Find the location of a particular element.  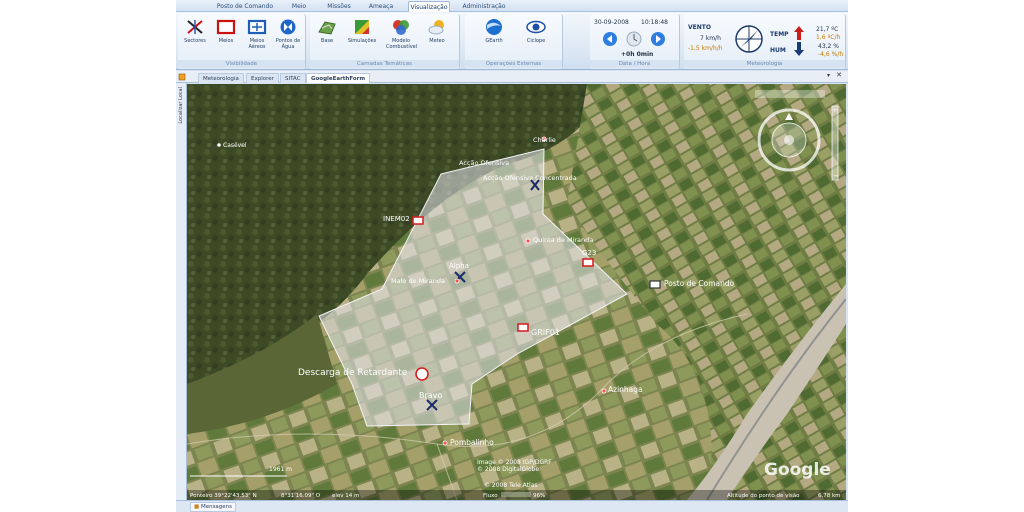

simulacoes-button: Simulações is located at coordinates (362, 31).